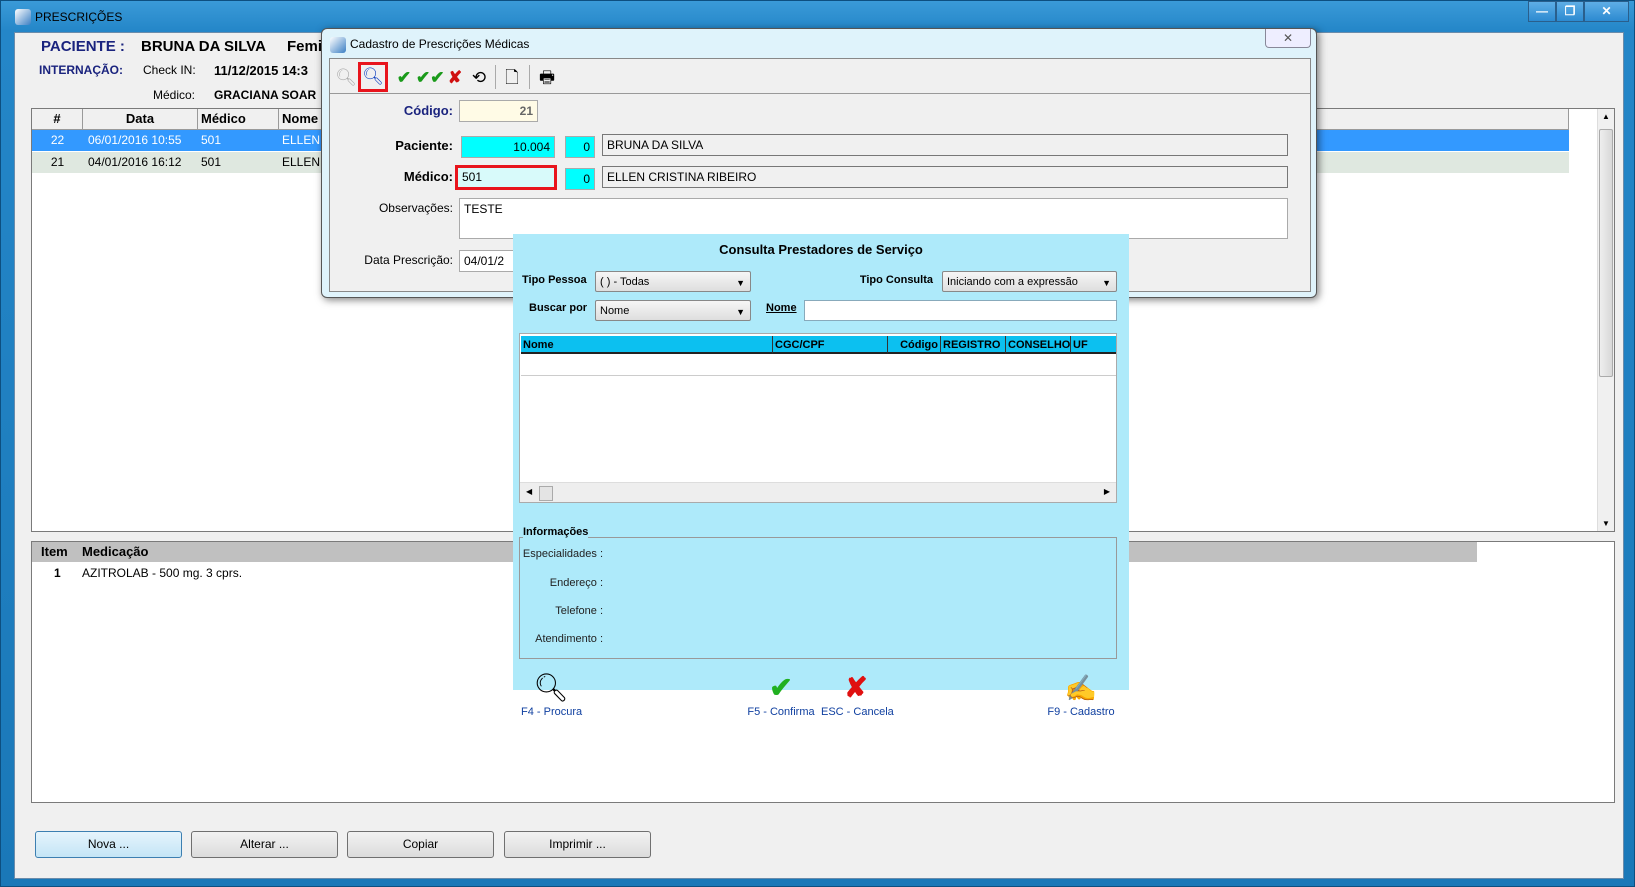 The height and width of the screenshot is (887, 1635). I want to click on checkin-label: Check IN:, so click(169, 70).